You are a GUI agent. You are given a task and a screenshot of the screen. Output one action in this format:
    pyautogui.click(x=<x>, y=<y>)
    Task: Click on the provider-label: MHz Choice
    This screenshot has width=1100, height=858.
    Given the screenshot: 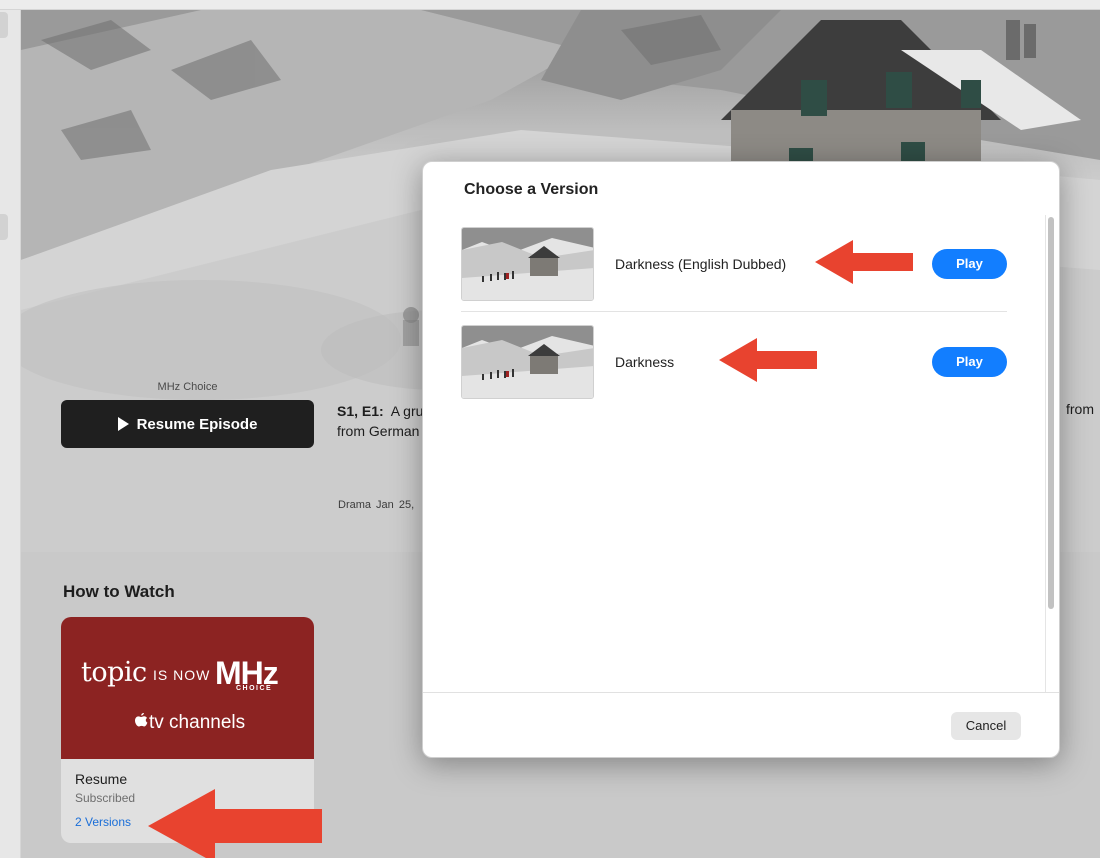 What is the action you would take?
    pyautogui.click(x=187, y=387)
    